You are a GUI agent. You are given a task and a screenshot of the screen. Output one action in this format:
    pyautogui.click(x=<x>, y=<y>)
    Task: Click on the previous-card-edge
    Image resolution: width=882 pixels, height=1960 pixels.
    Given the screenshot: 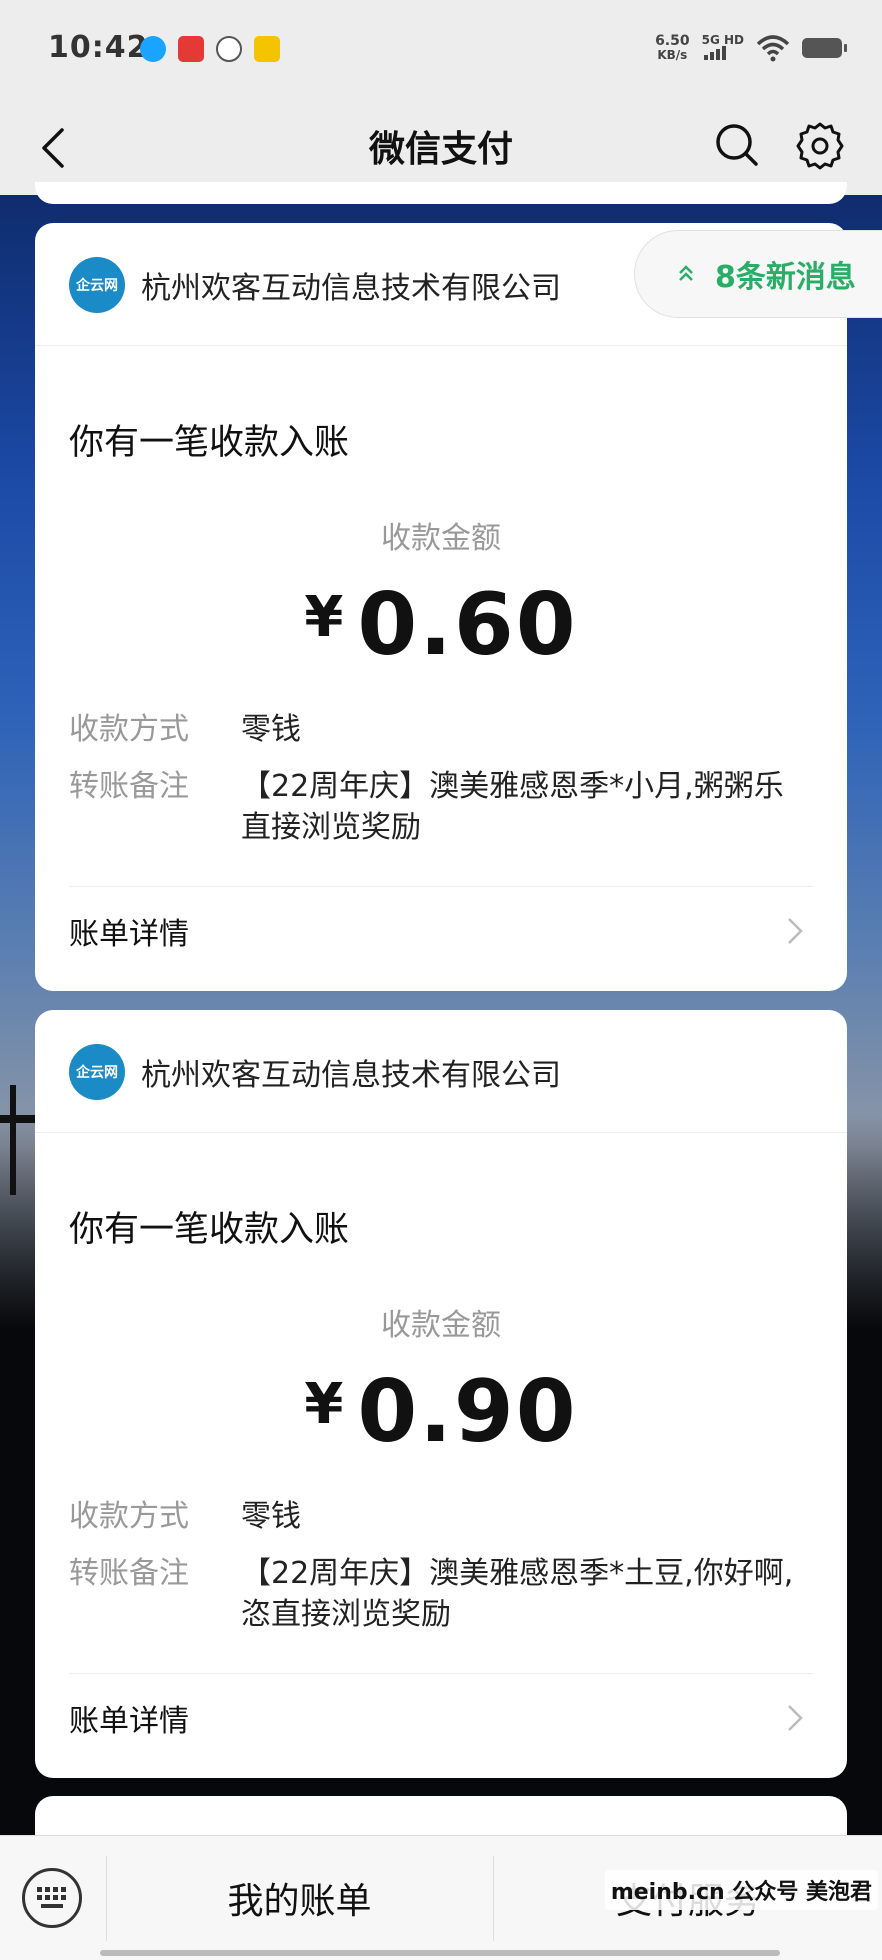 What is the action you would take?
    pyautogui.click(x=441, y=193)
    